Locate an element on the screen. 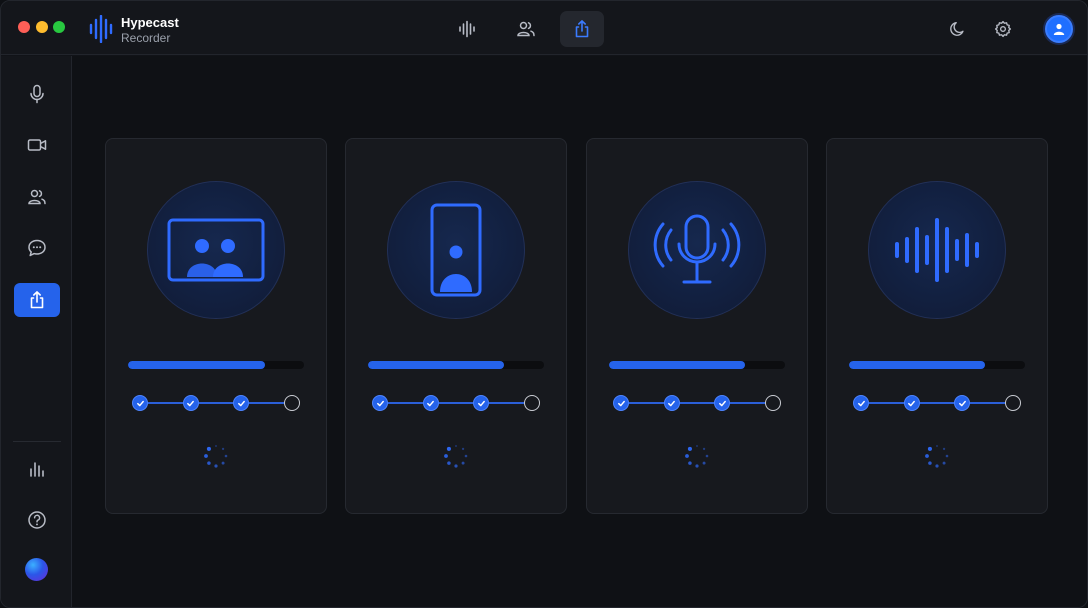  sidebar-item-users is located at coordinates (37, 197).